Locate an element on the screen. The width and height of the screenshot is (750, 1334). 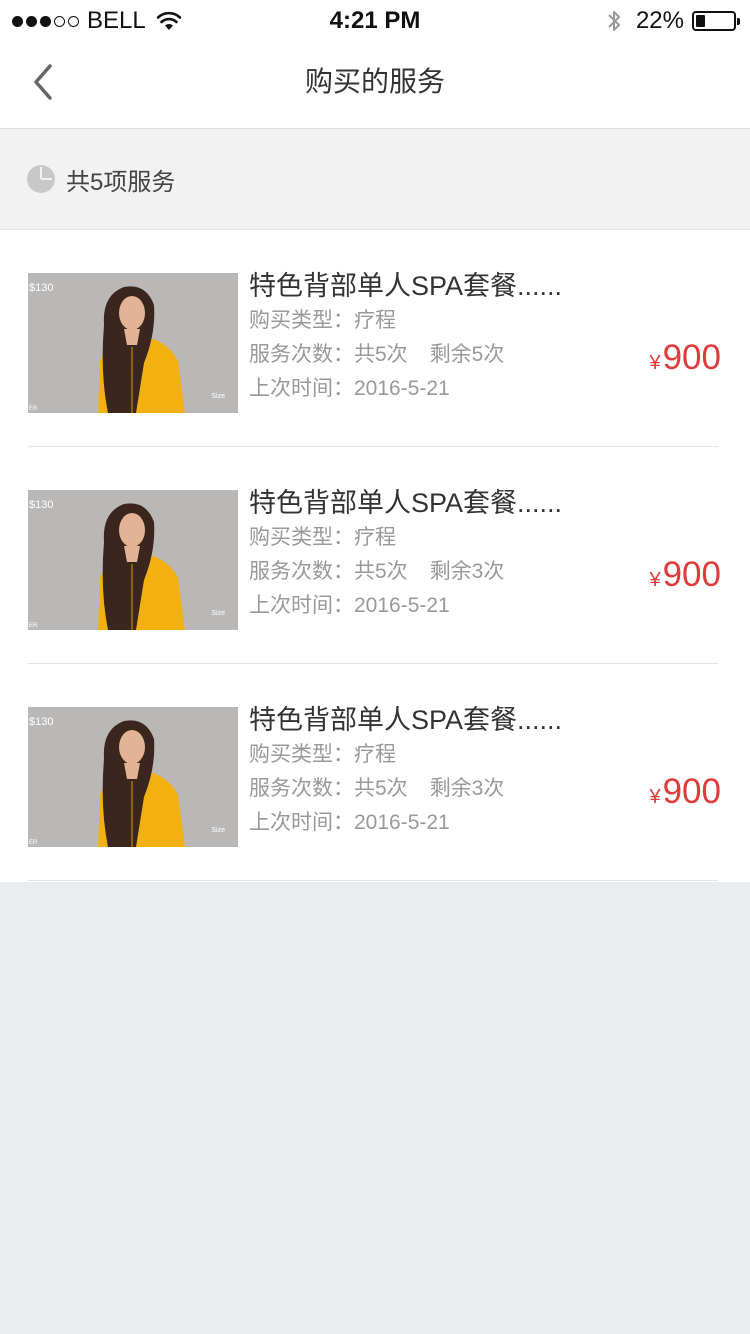
battery-nub is located at coordinates (738, 21).